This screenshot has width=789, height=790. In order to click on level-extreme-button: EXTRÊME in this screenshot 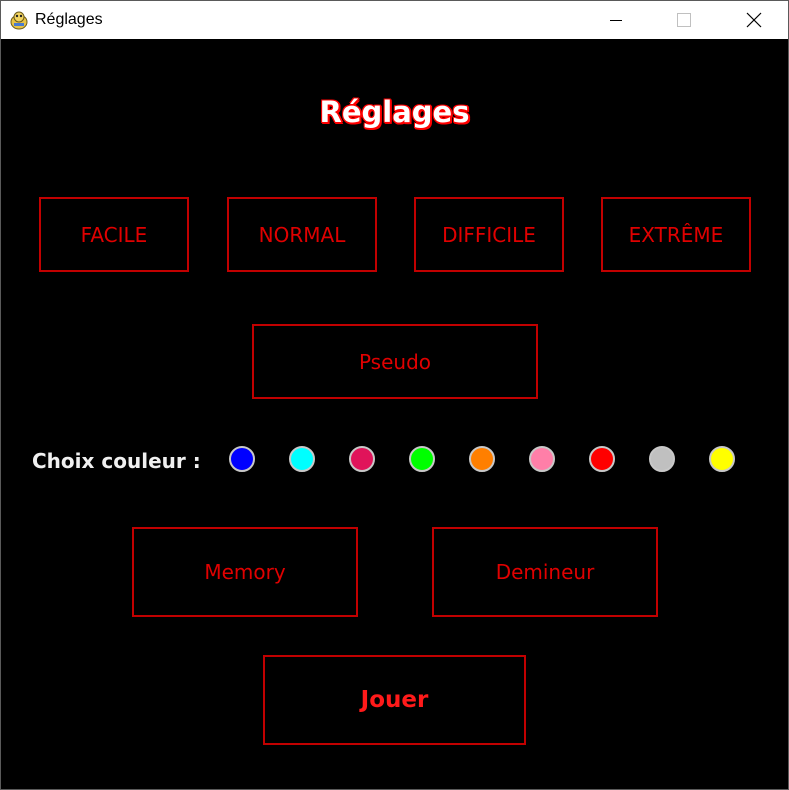, I will do `click(676, 234)`.